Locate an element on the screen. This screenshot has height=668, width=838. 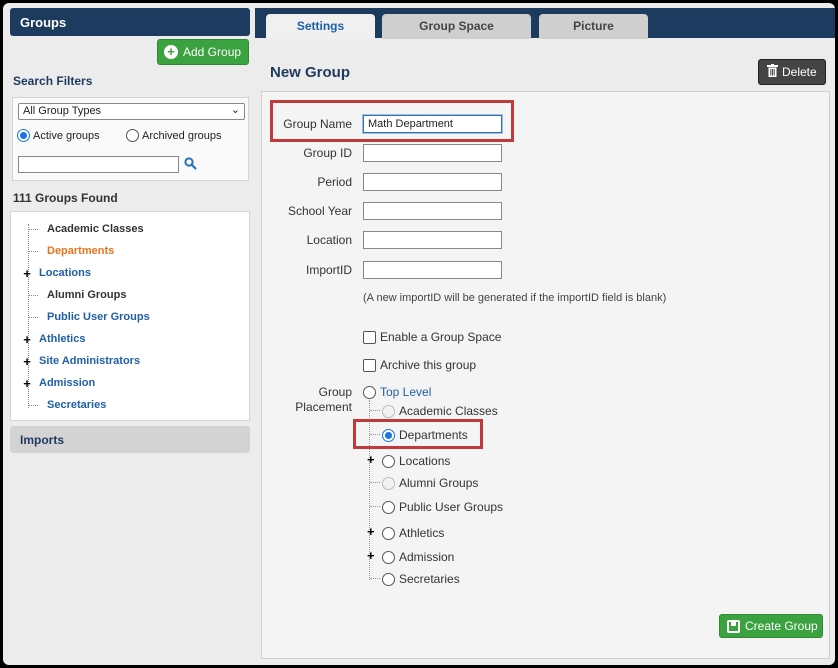
placement-academic-classes: Academic Classes is located at coordinates (440, 411).